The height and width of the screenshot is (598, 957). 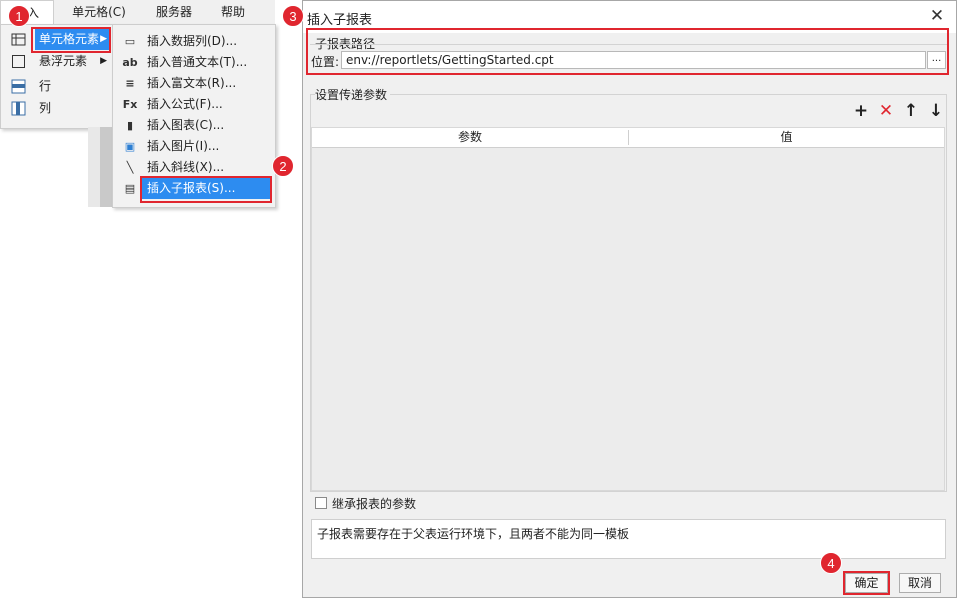 What do you see at coordinates (470, 137) in the screenshot?
I see `column-header-param: 参数` at bounding box center [470, 137].